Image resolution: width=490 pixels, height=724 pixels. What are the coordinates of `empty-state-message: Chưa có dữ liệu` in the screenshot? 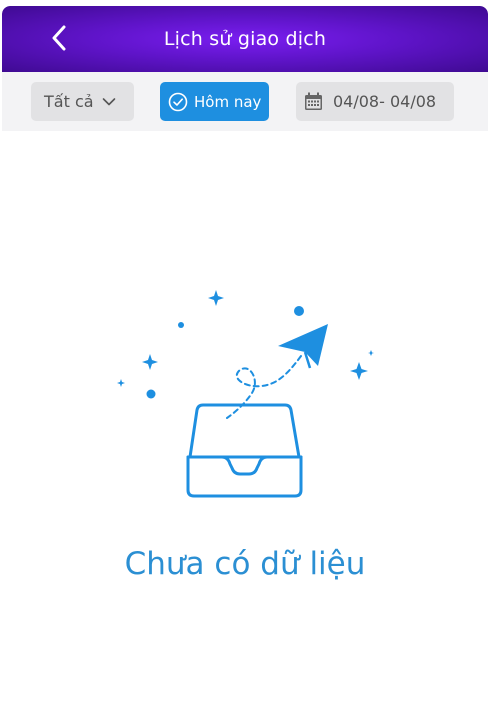 It's located at (245, 564).